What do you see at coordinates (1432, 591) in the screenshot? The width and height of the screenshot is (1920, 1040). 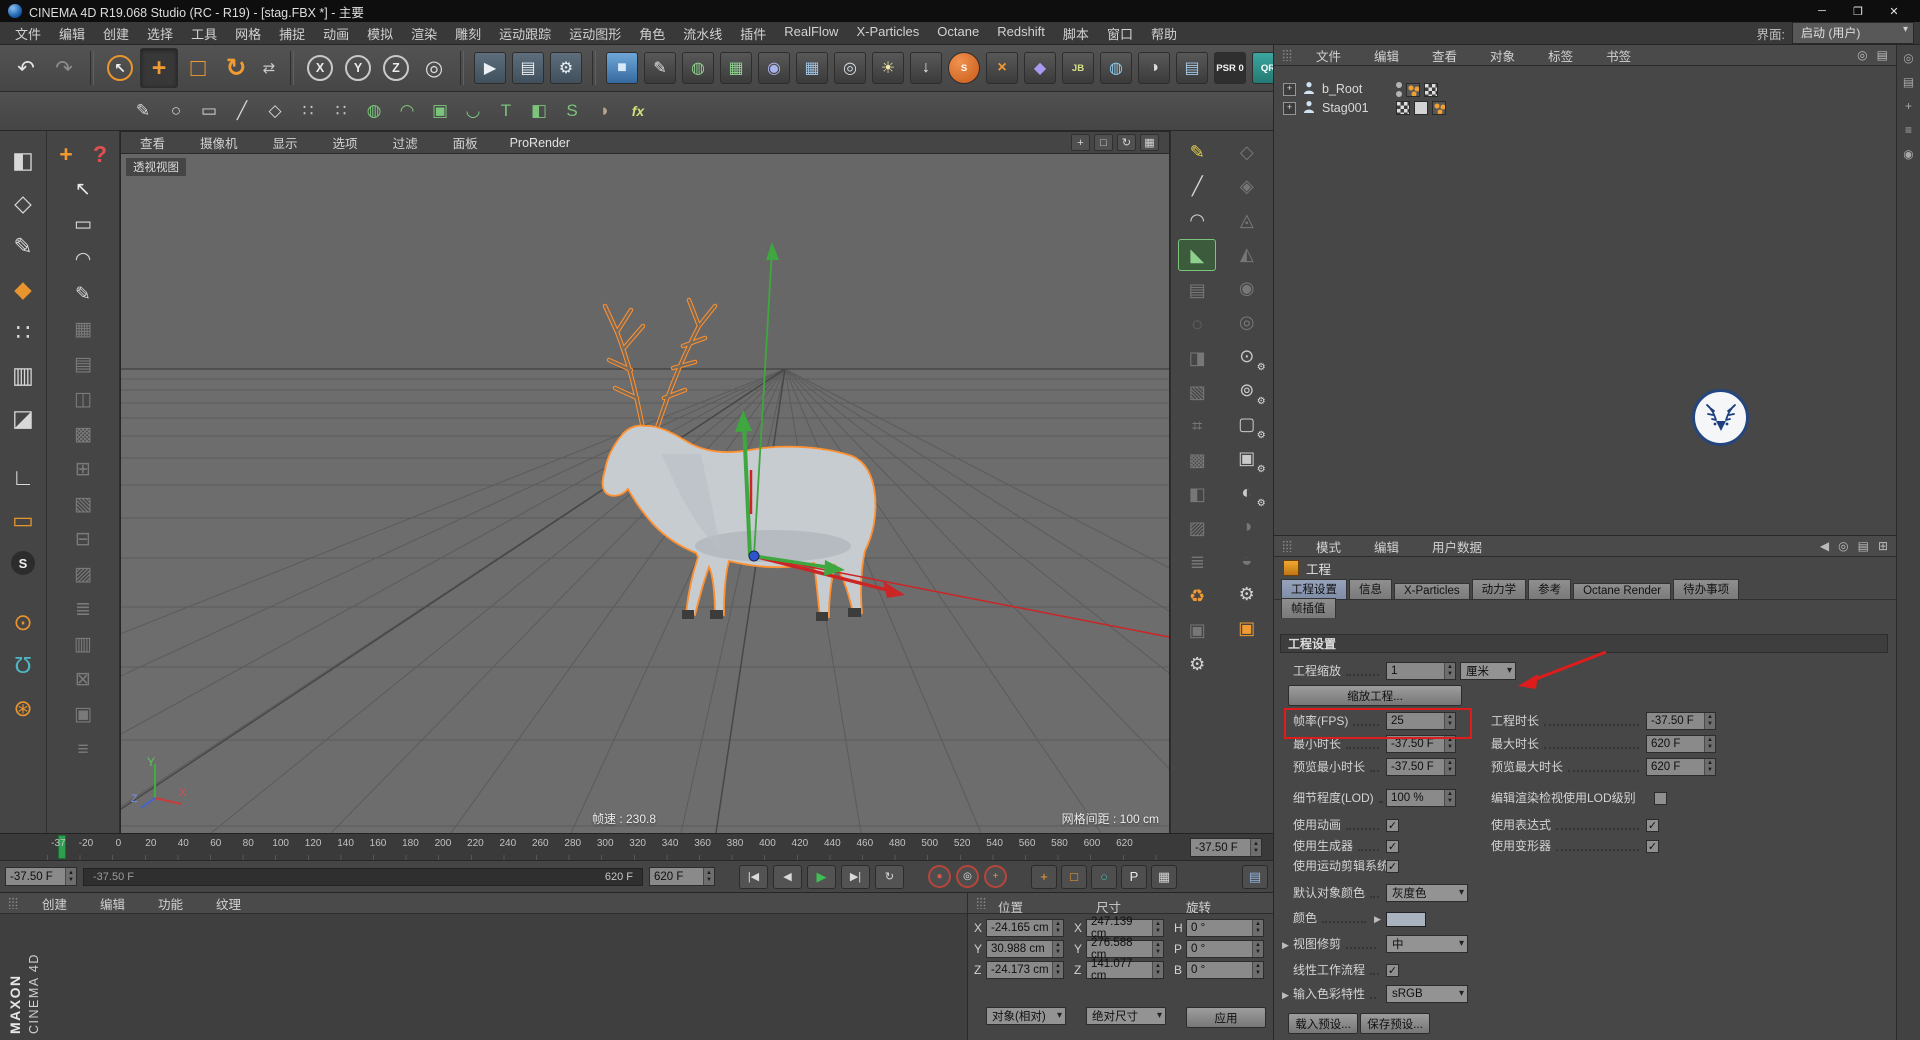 I see `tab-2: X-Particles` at bounding box center [1432, 591].